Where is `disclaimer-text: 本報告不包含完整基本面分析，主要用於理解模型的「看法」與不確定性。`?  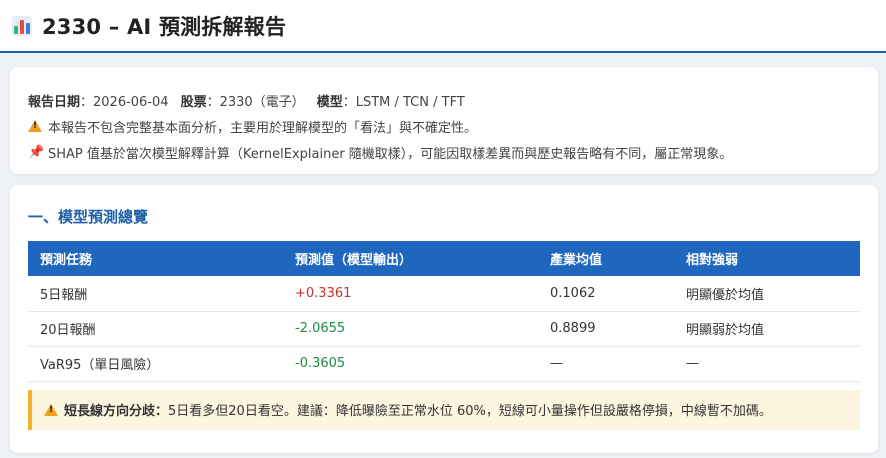
disclaimer-text: 本報告不包含完整基本面分析，主要用於理解模型的「看法」與不確定性。 is located at coordinates (263, 128).